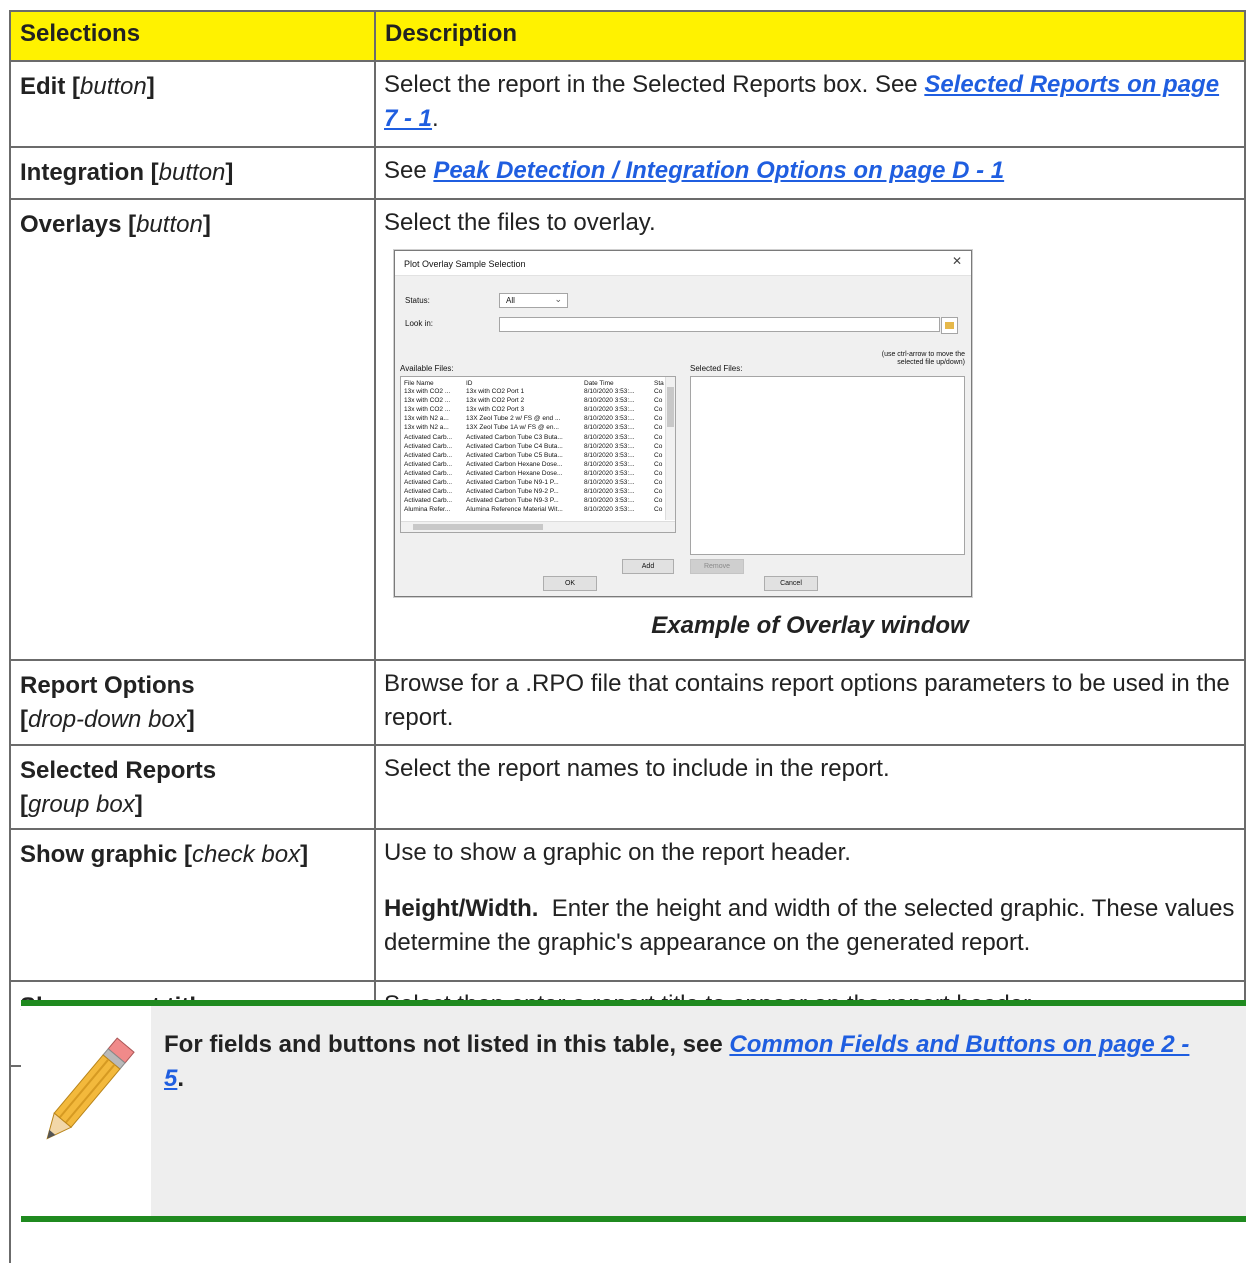 This screenshot has width=1246, height=1263. I want to click on vertical-scrollbar, so click(670, 448).